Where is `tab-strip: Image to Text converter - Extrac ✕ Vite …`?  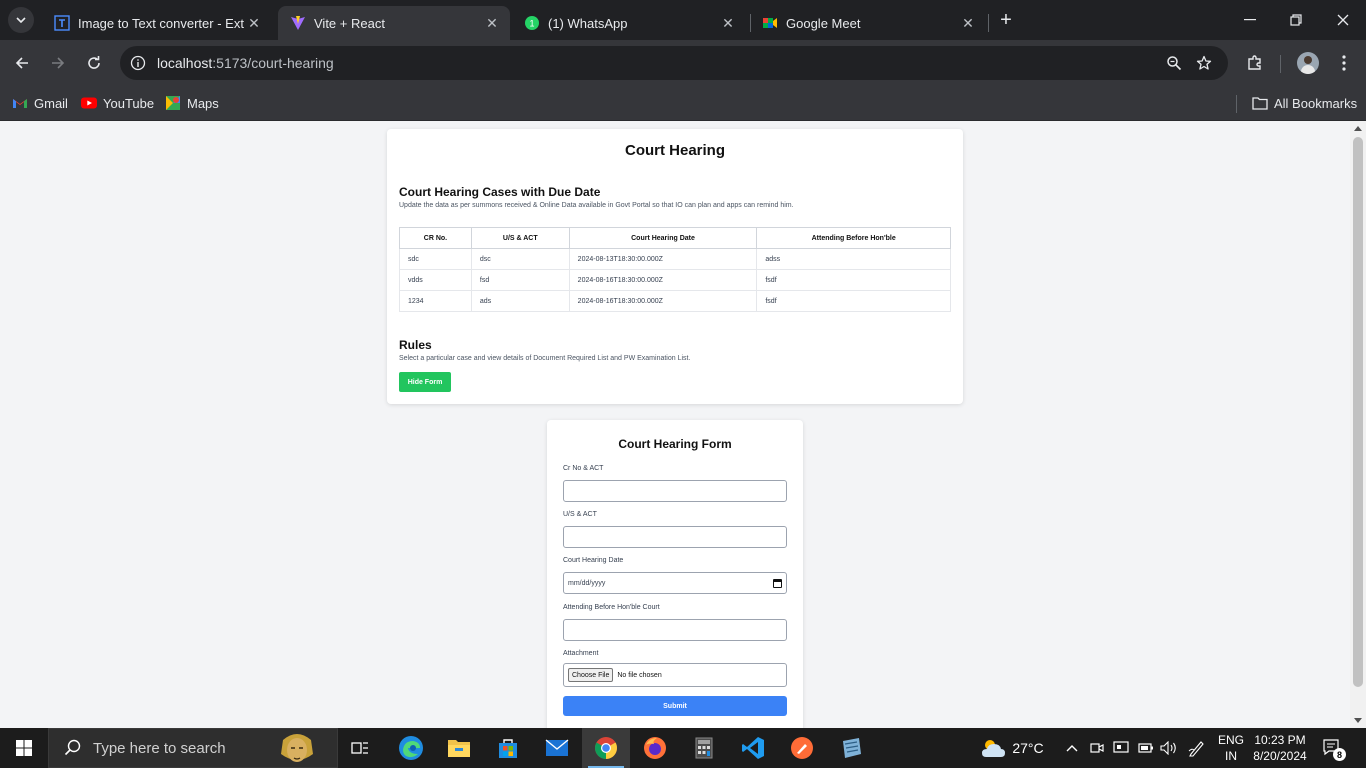 tab-strip: Image to Text converter - Extrac ✕ Vite … is located at coordinates (683, 20).